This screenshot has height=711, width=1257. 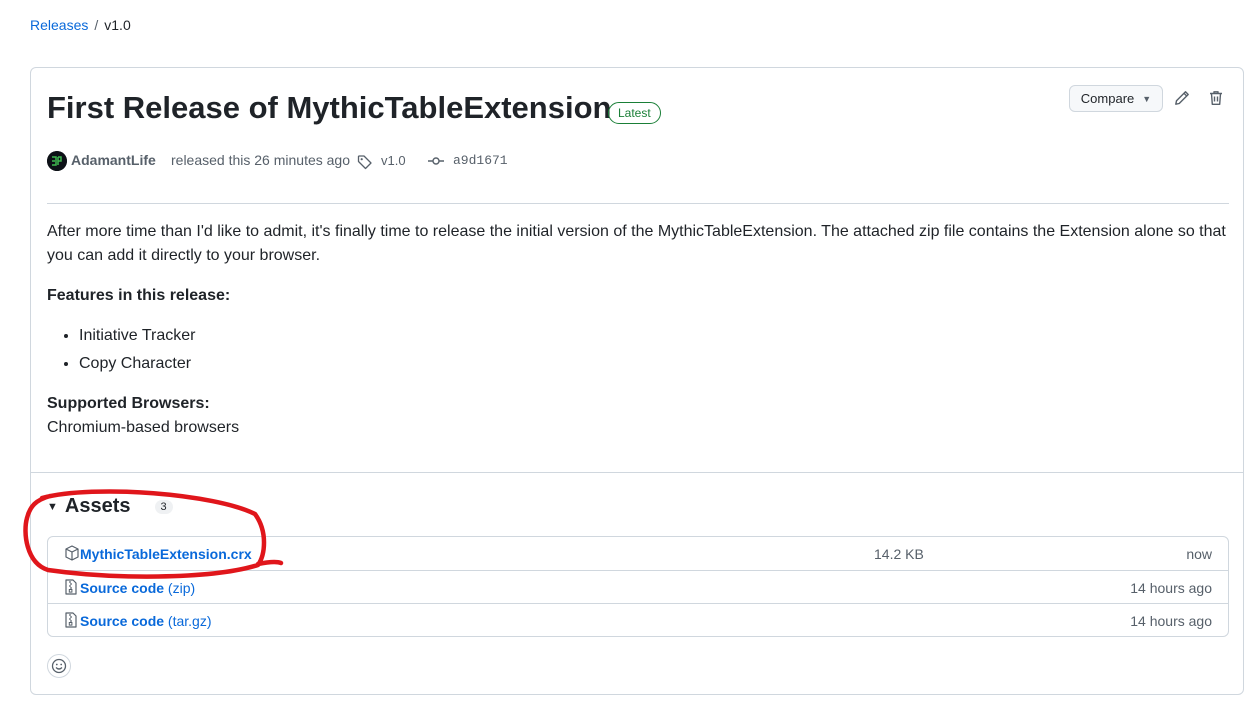 I want to click on delete-button, so click(x=1216, y=98).